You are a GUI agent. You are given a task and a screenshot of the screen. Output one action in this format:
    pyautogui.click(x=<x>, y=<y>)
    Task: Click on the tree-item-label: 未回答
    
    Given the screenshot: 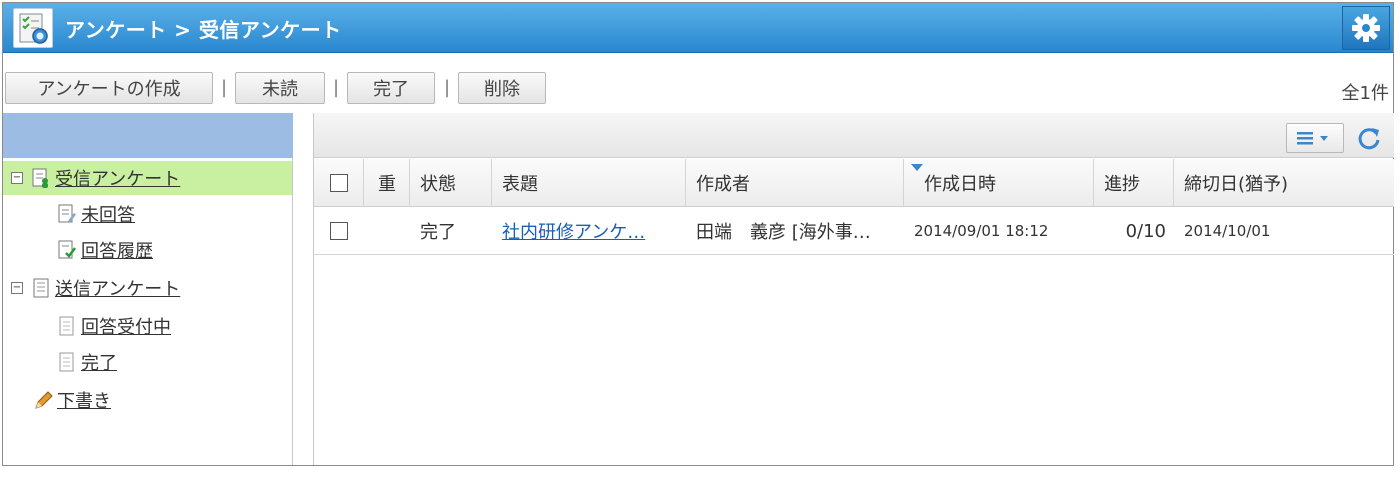 What is the action you would take?
    pyautogui.click(x=108, y=214)
    